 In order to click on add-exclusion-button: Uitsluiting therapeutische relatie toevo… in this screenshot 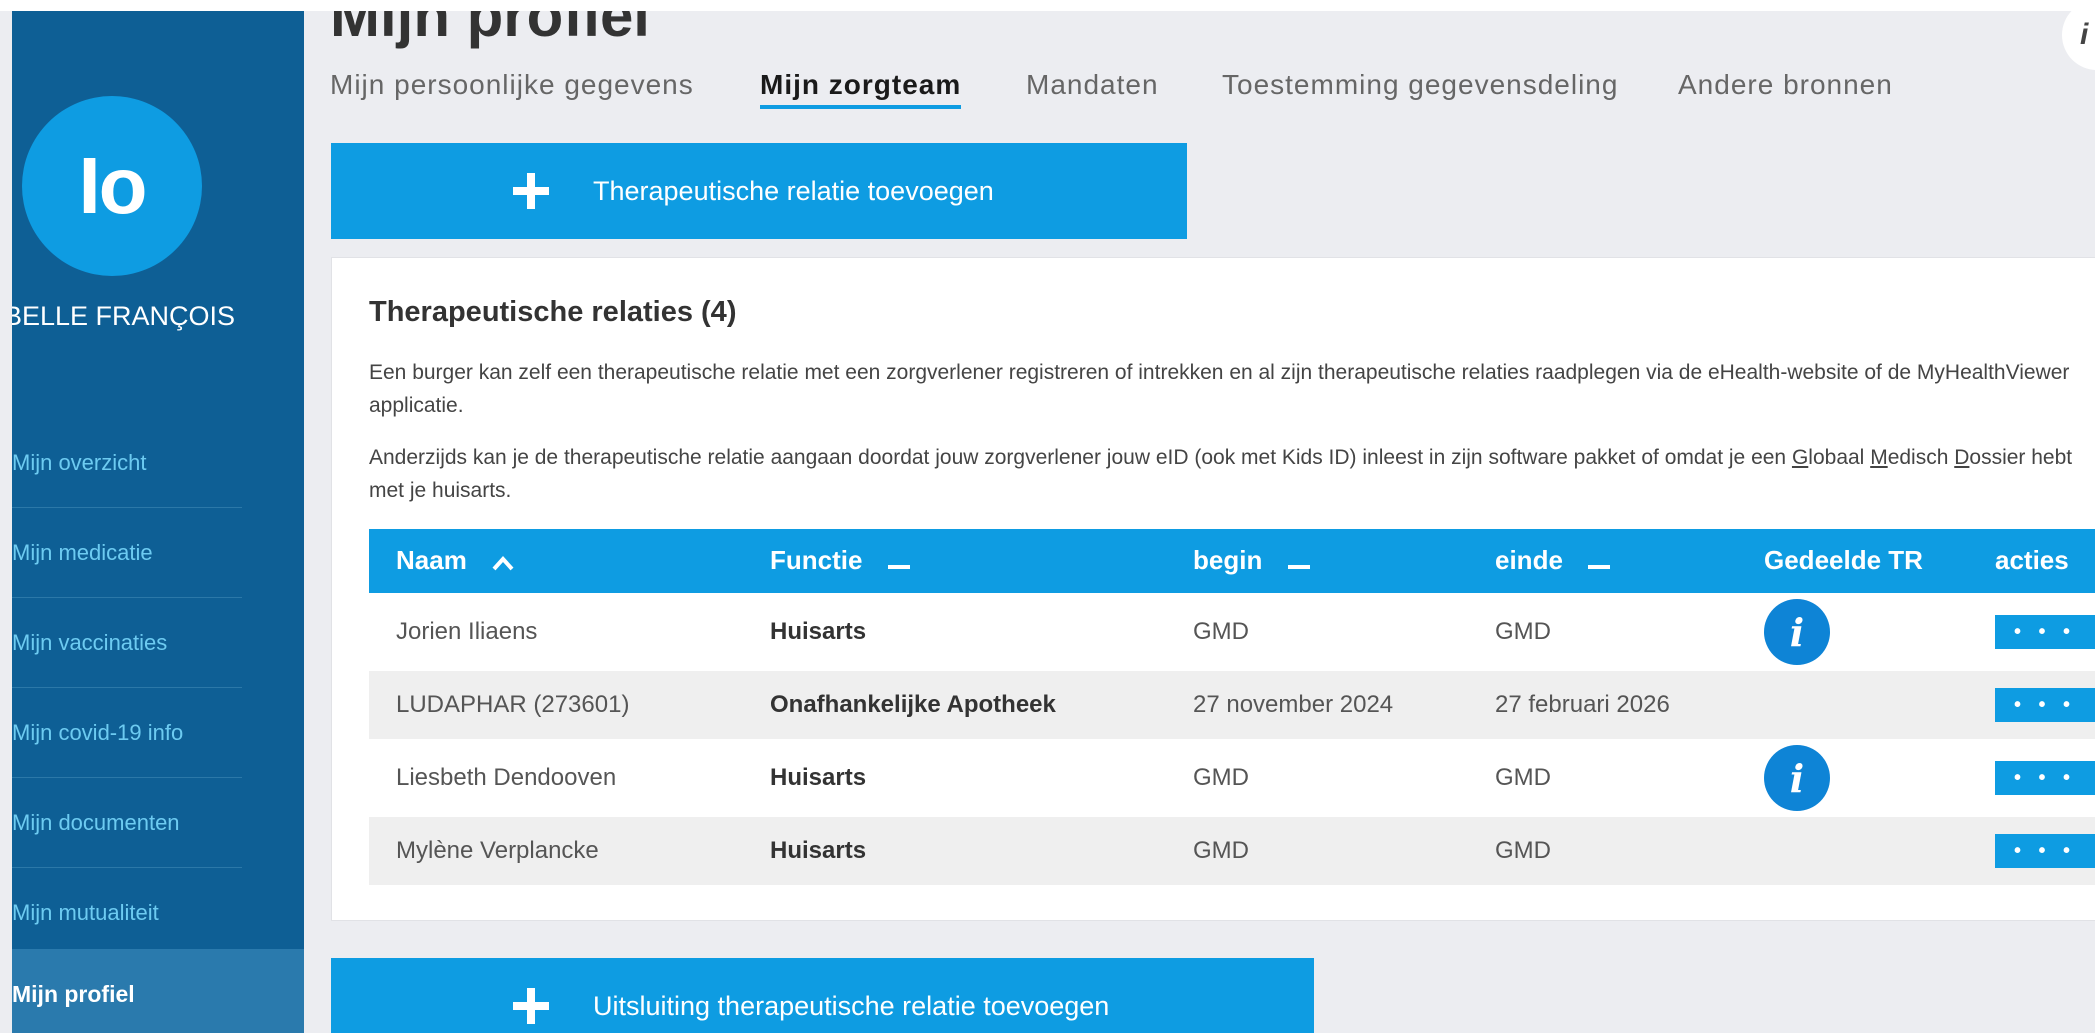, I will do `click(822, 995)`.